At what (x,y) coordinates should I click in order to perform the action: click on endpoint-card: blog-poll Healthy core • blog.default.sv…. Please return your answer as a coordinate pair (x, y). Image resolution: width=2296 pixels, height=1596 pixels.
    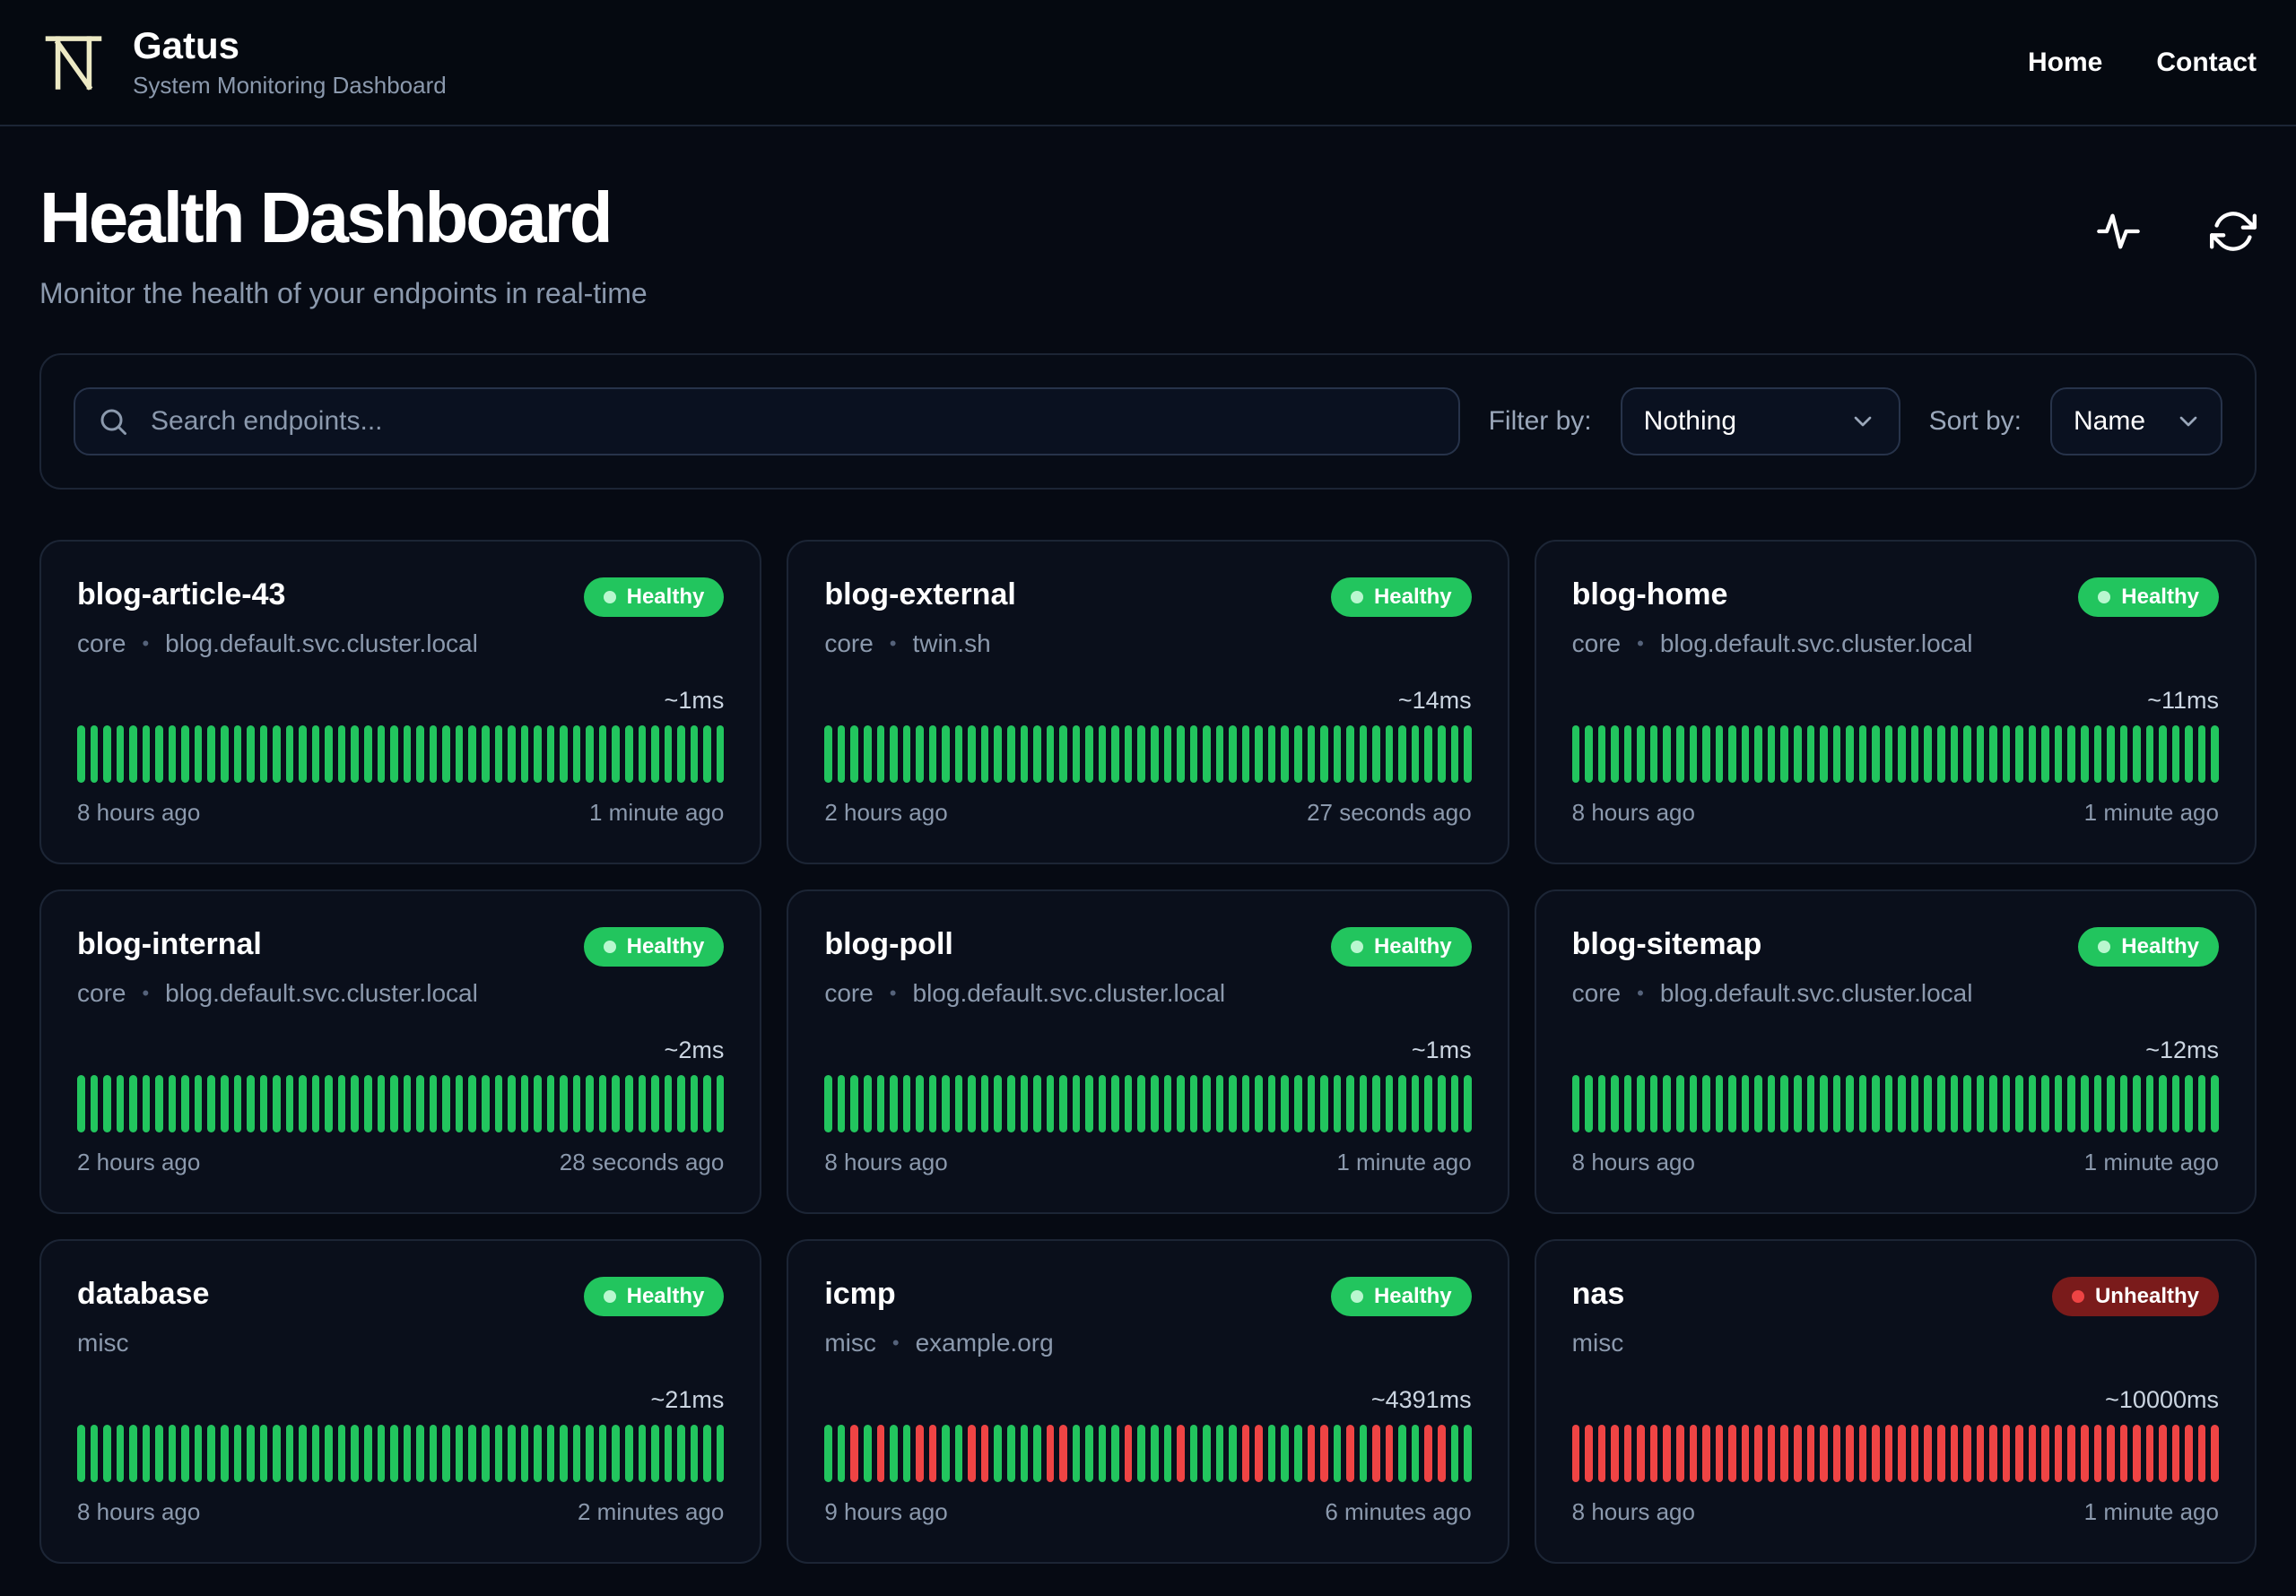
    Looking at the image, I should click on (1148, 1052).